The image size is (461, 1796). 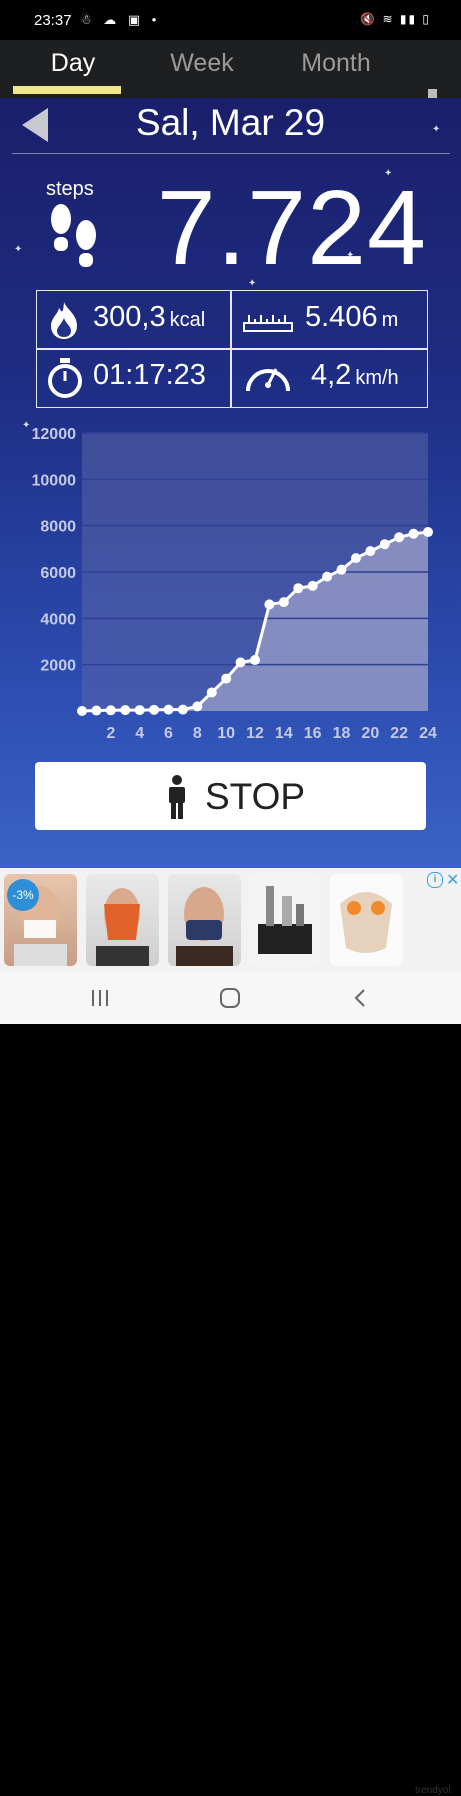 What do you see at coordinates (341, 317) in the screenshot?
I see `distance-value: 5.406` at bounding box center [341, 317].